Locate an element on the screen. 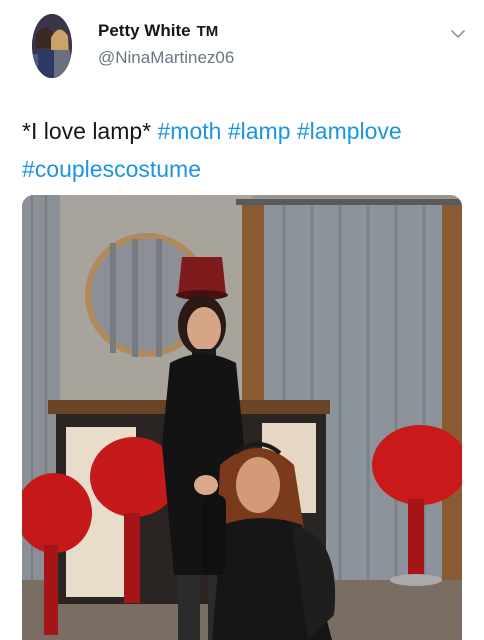 This screenshot has height=640, width=484. avatar-photo is located at coordinates (52, 46).